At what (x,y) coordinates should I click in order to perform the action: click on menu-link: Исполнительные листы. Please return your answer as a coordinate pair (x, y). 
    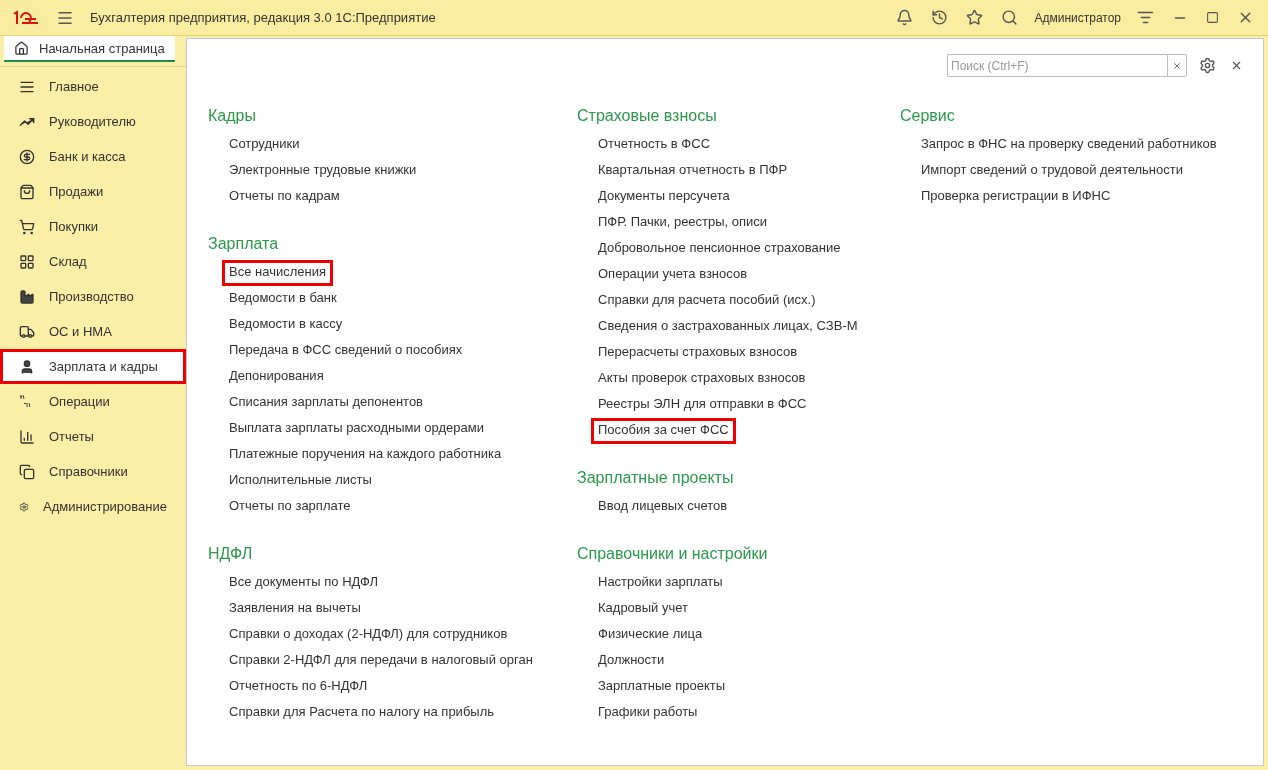
    Looking at the image, I should click on (300, 481).